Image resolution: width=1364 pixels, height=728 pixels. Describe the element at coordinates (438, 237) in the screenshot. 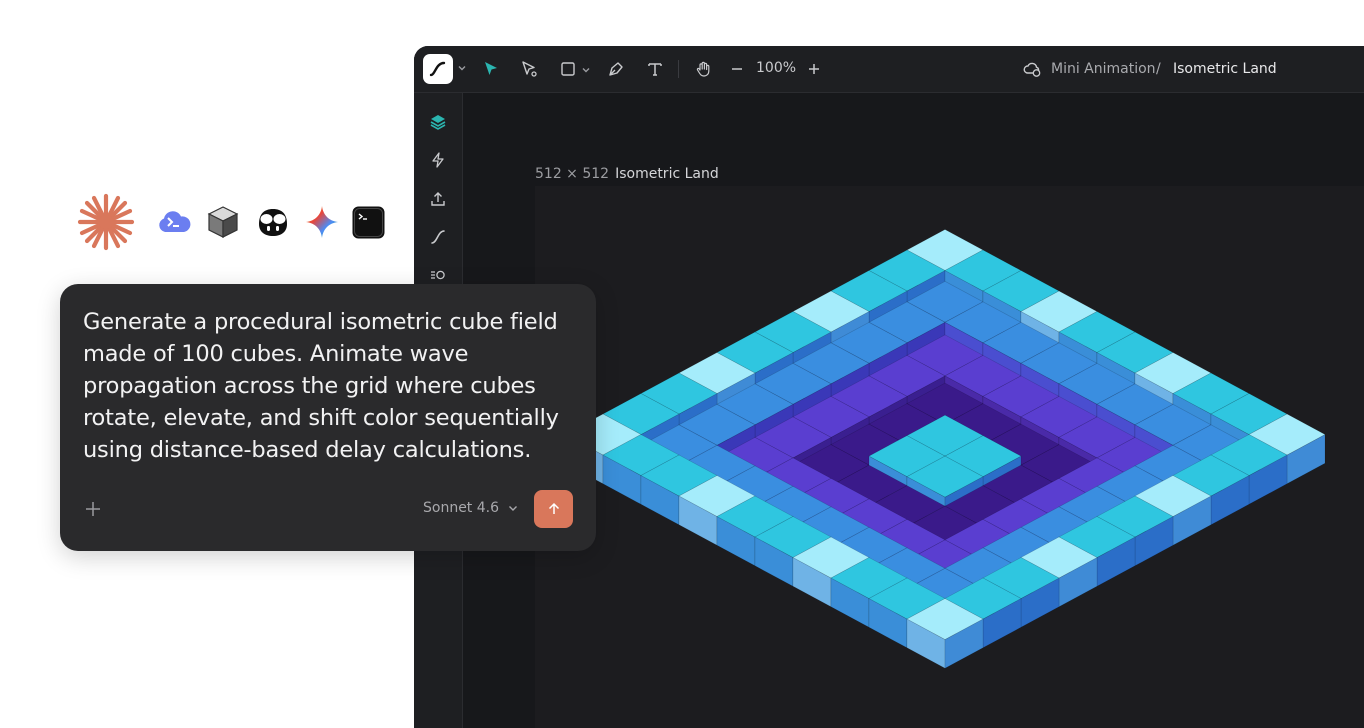

I see `curve-icon` at that location.